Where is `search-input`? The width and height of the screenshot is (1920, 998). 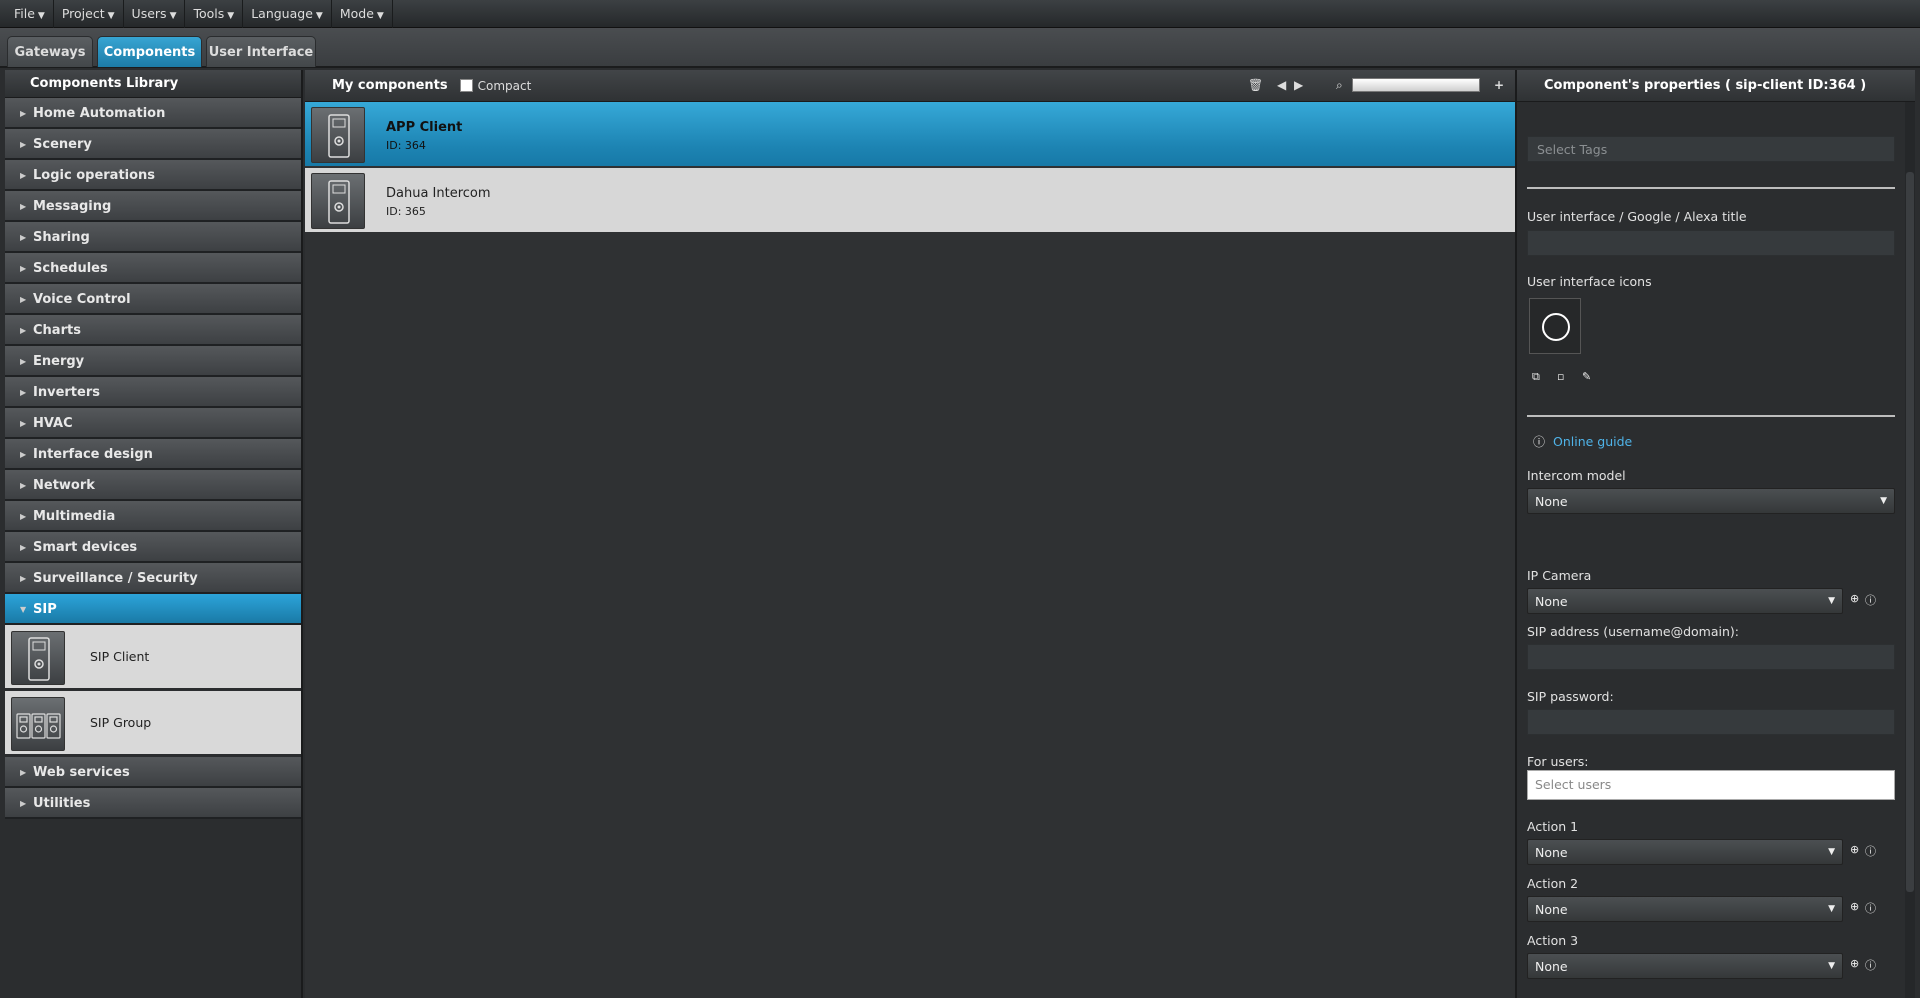
search-input is located at coordinates (1416, 85).